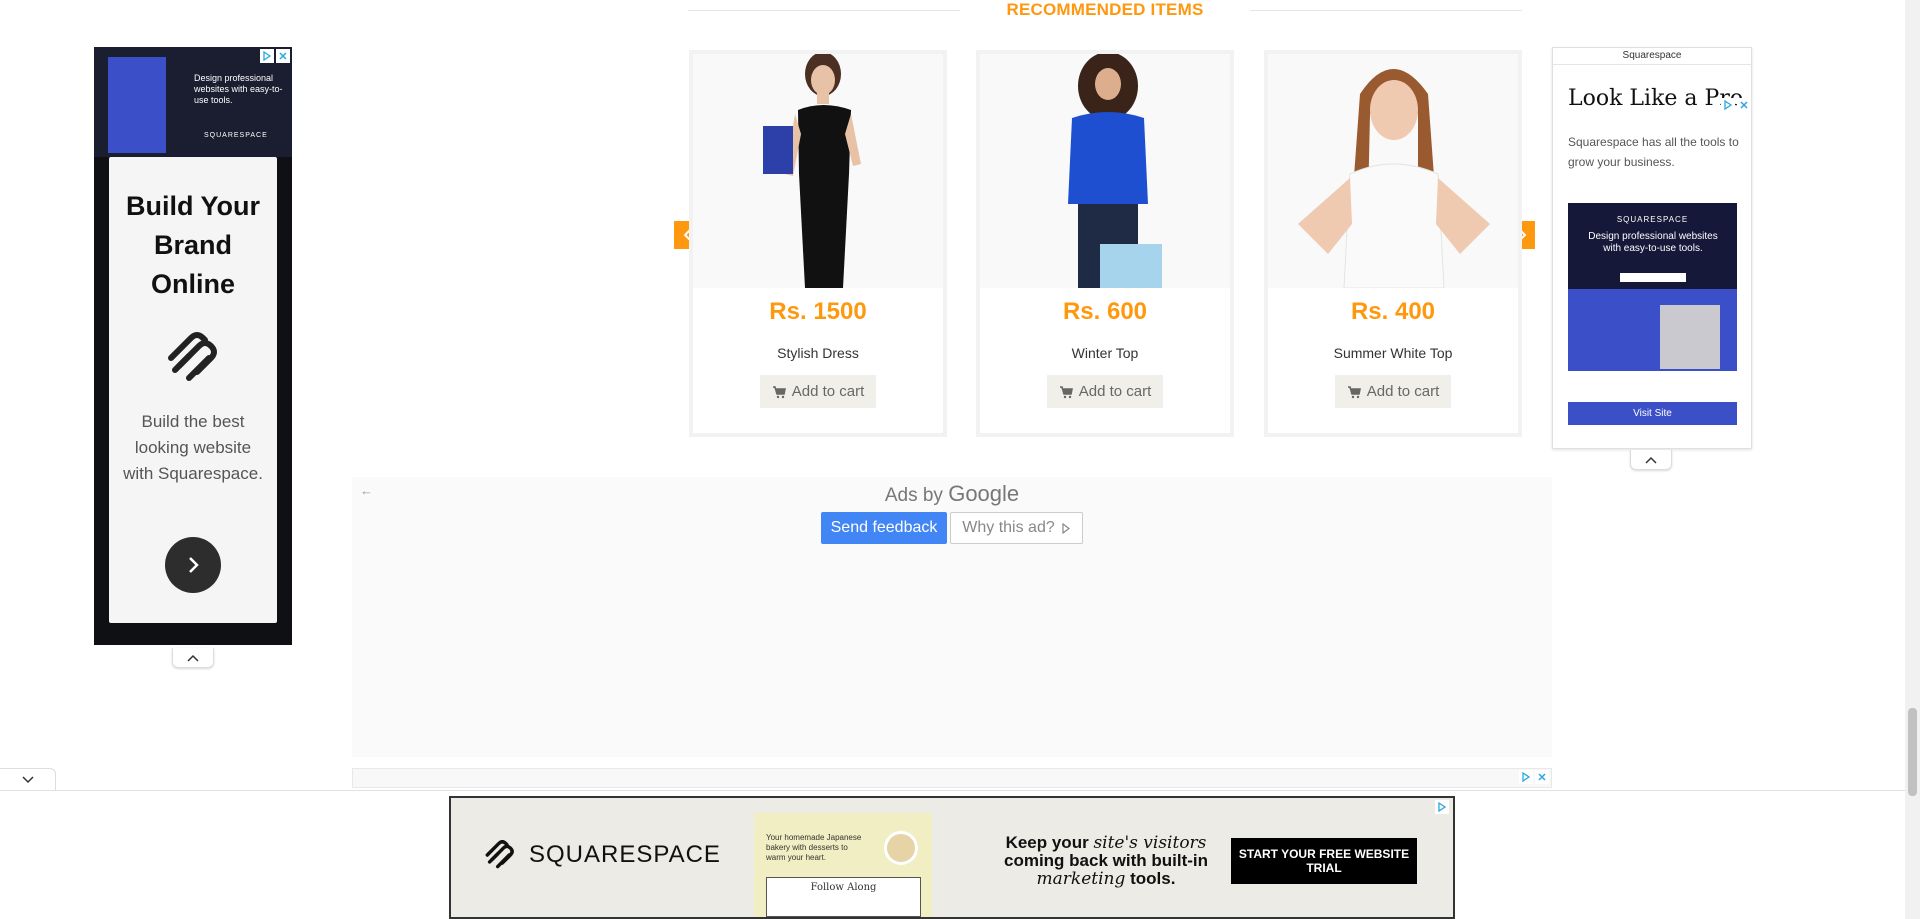 The image size is (1920, 919). Describe the element at coordinates (1393, 353) in the screenshot. I see `product-name: Summer White Top` at that location.